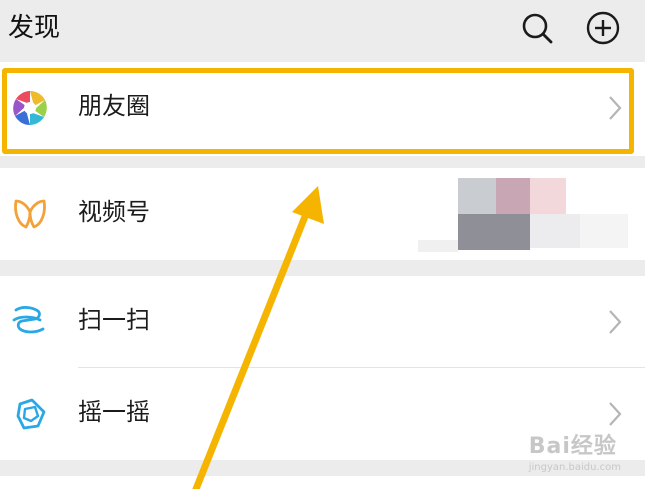 This screenshot has height=489, width=645. Describe the element at coordinates (322, 30) in the screenshot. I see `top-bar: 发现` at that location.